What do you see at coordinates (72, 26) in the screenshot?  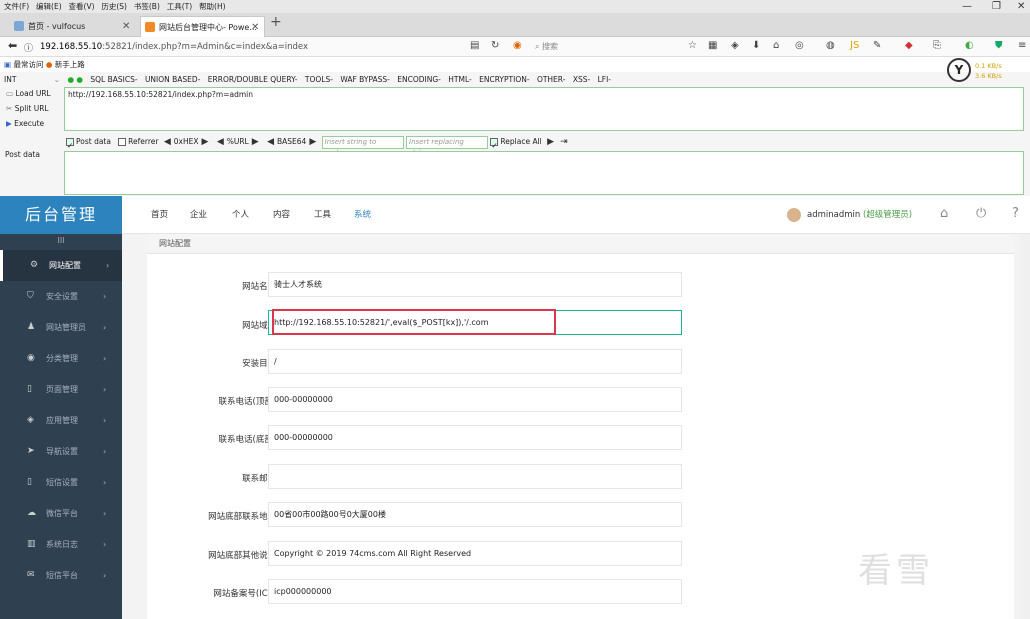 I see `tab-vulfocus: 首页 - vulfocus ✕` at bounding box center [72, 26].